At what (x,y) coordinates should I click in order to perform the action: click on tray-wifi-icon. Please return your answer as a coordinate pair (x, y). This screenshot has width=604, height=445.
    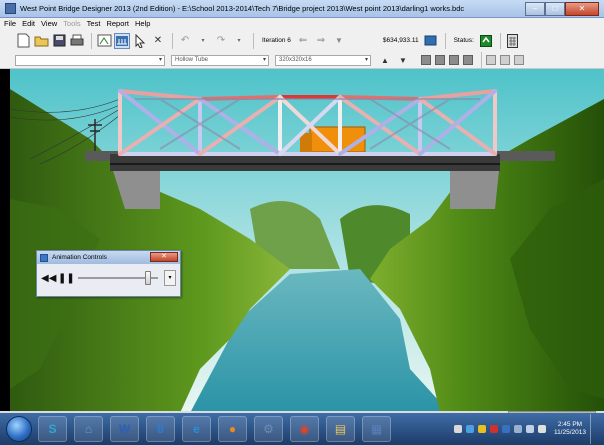
    Looking at the image, I should click on (529, 429).